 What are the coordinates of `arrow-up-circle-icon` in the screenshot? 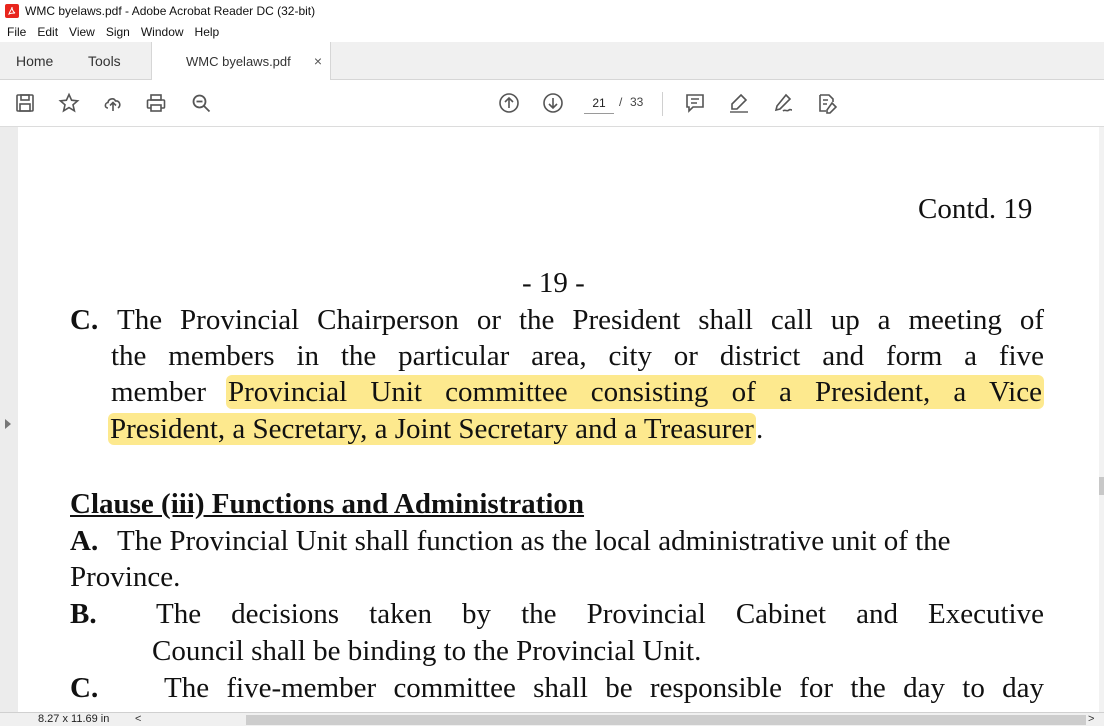 It's located at (509, 103).